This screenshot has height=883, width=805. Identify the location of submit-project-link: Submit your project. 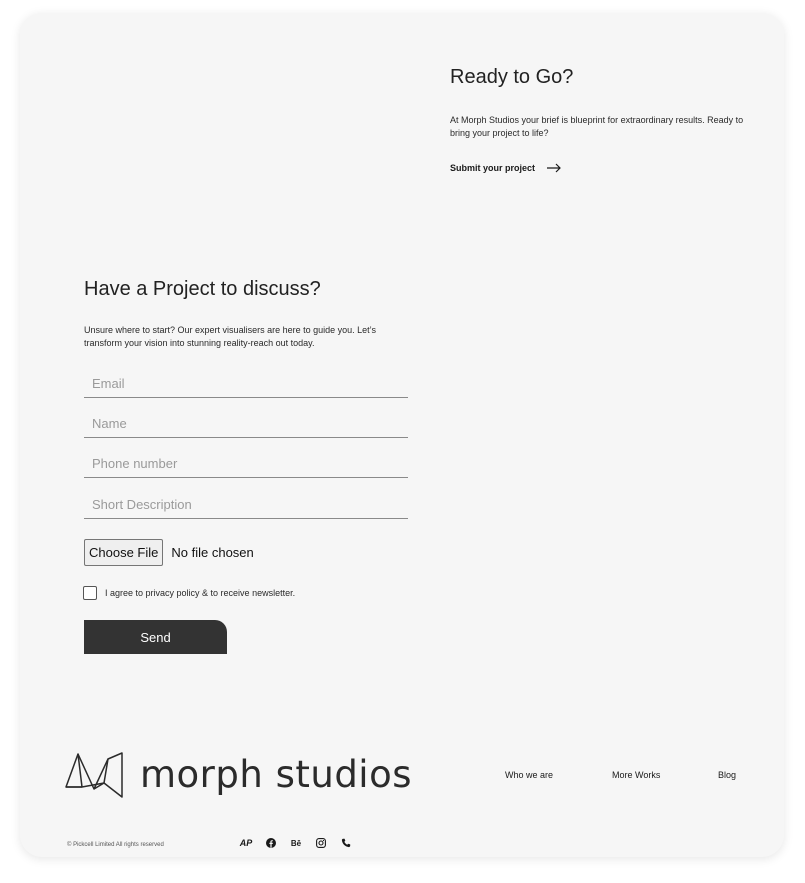
(506, 168).